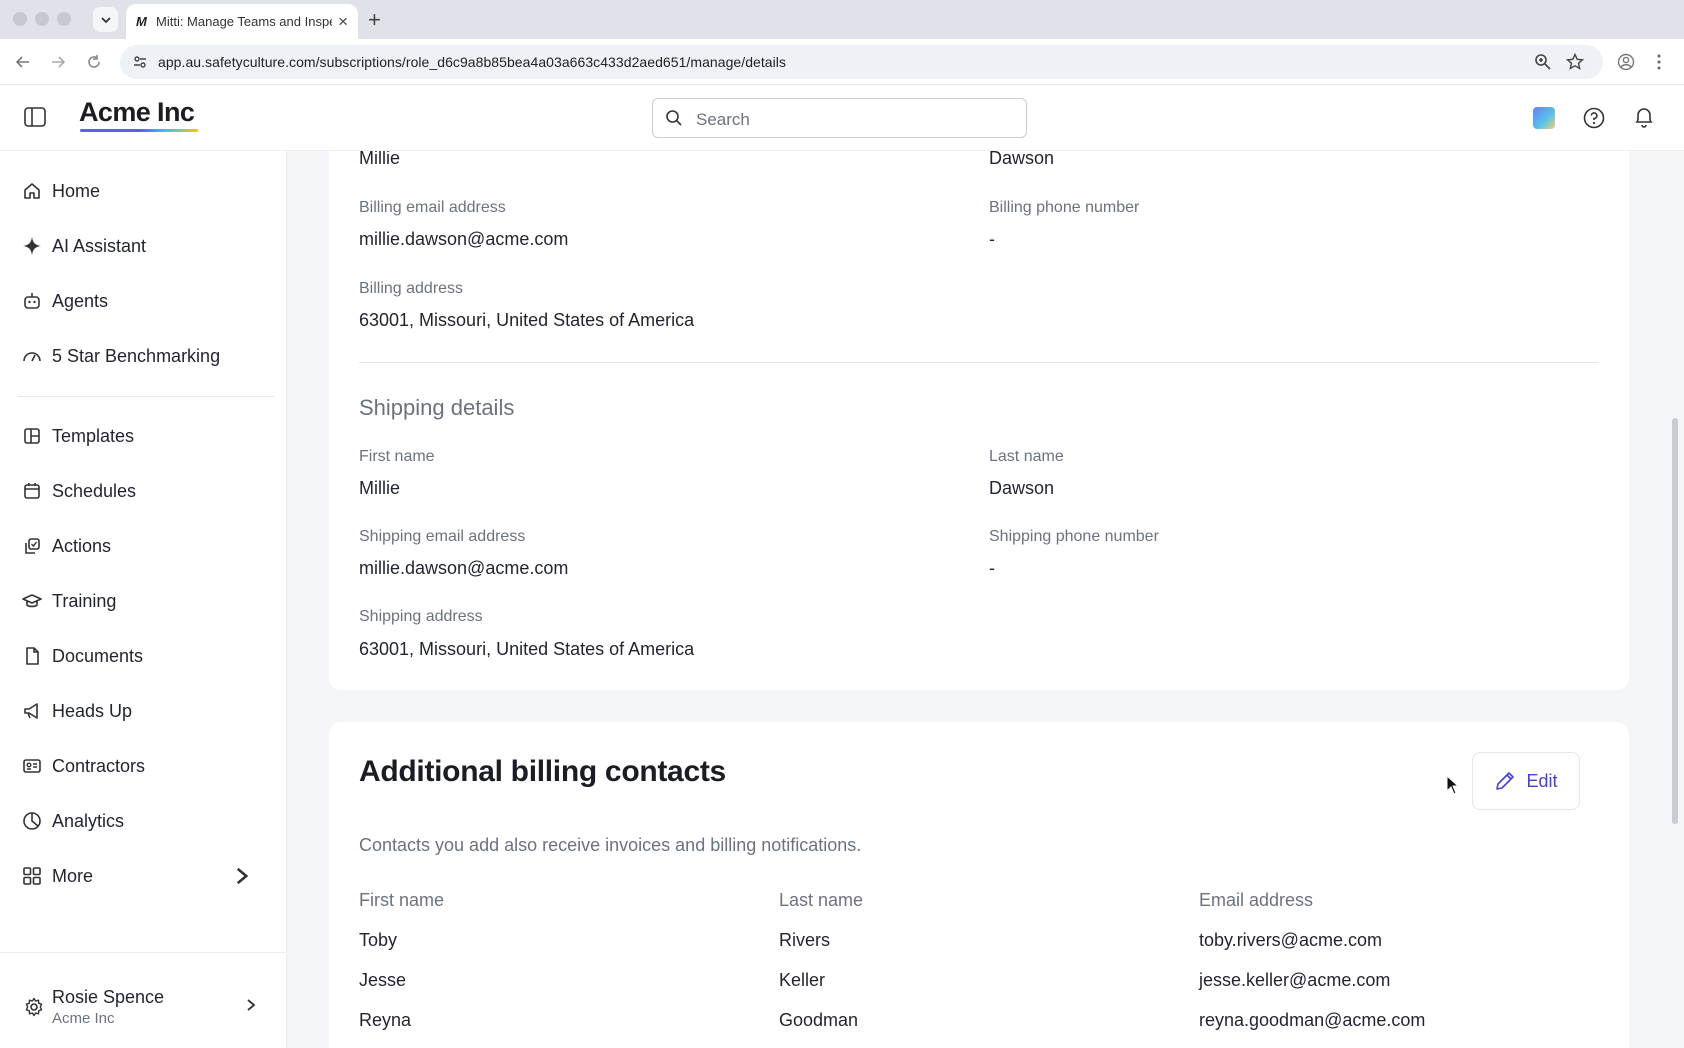 The image size is (1684, 1048). I want to click on reload-icon, so click(94, 62).